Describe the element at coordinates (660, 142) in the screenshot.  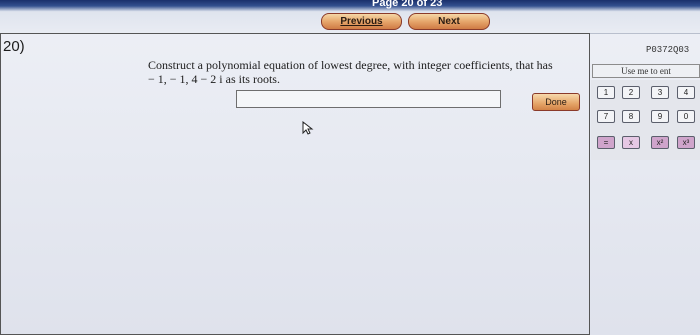
I see `key-x-squared: x²` at that location.